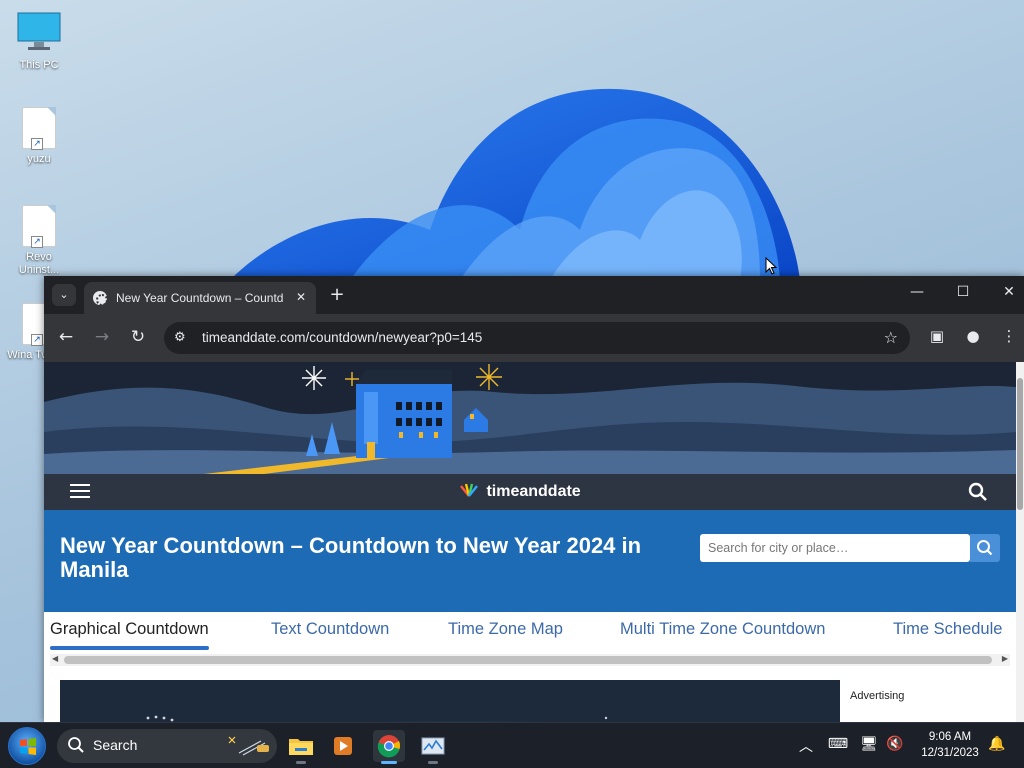 Image resolution: width=1024 pixels, height=768 pixels. I want to click on reload-button: ↻, so click(138, 337).